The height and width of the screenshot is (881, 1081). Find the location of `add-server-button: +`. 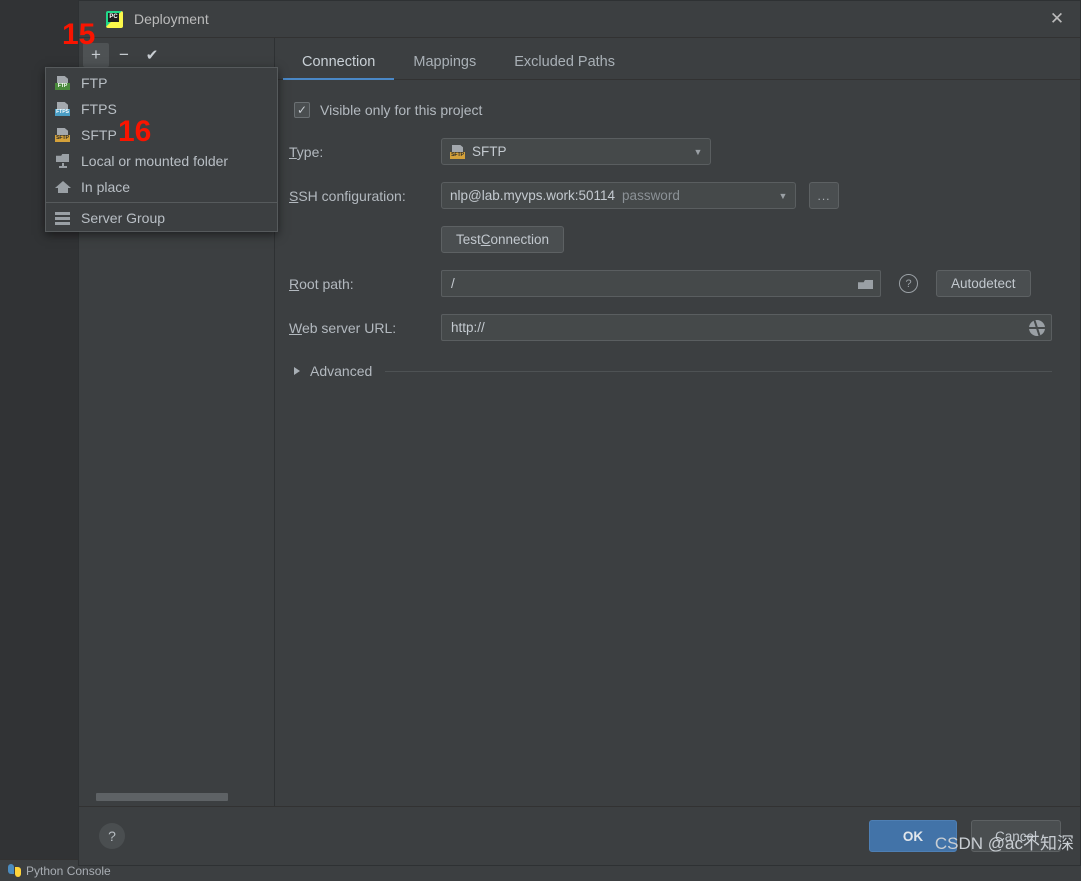

add-server-button: + is located at coordinates (96, 54).